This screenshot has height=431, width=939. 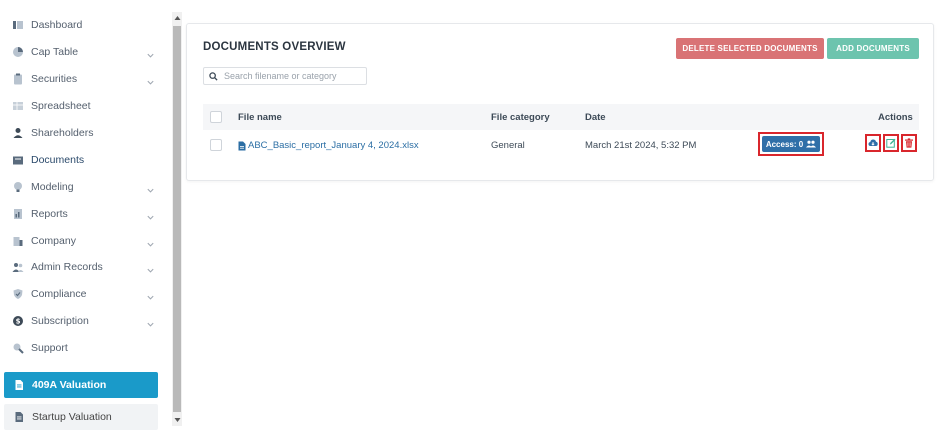 What do you see at coordinates (69, 385) in the screenshot?
I see `sidebar-item-label: 409A Valuation` at bounding box center [69, 385].